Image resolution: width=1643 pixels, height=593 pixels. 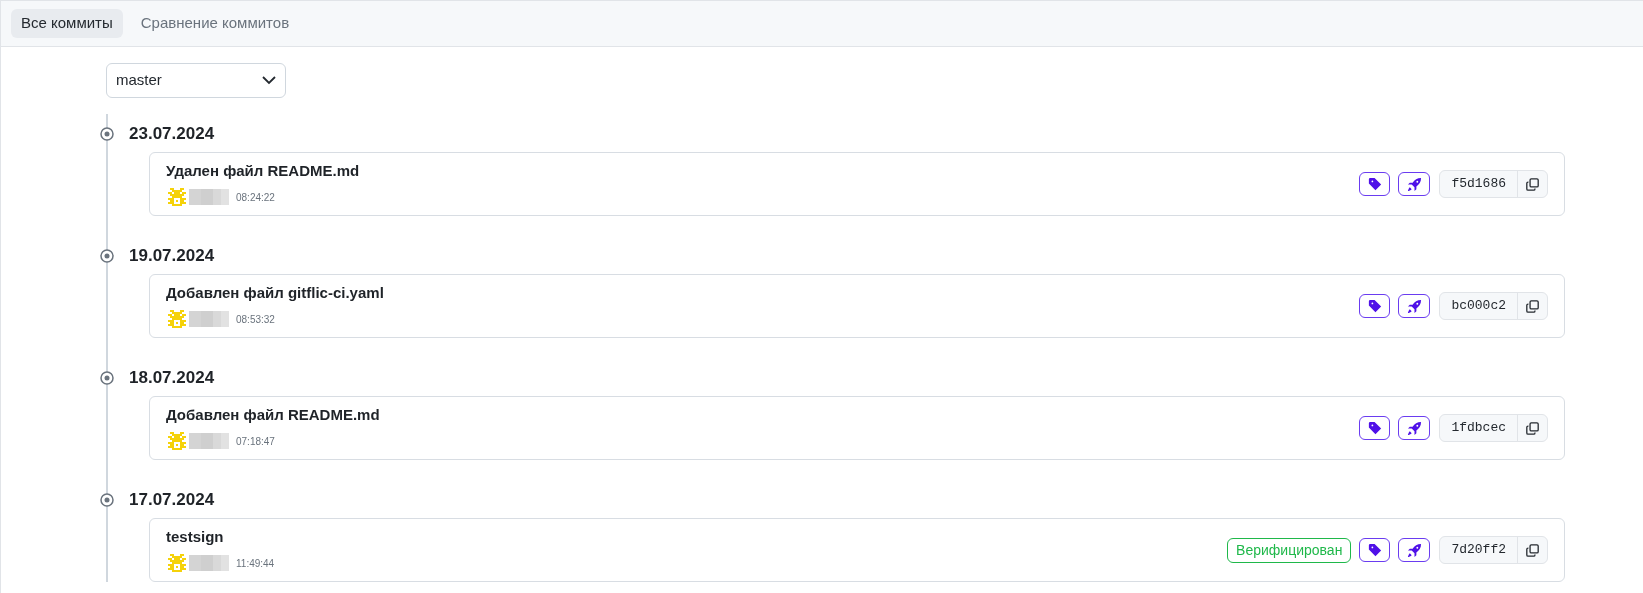 I want to click on tab: Сравнение коммитов, so click(x=215, y=23).